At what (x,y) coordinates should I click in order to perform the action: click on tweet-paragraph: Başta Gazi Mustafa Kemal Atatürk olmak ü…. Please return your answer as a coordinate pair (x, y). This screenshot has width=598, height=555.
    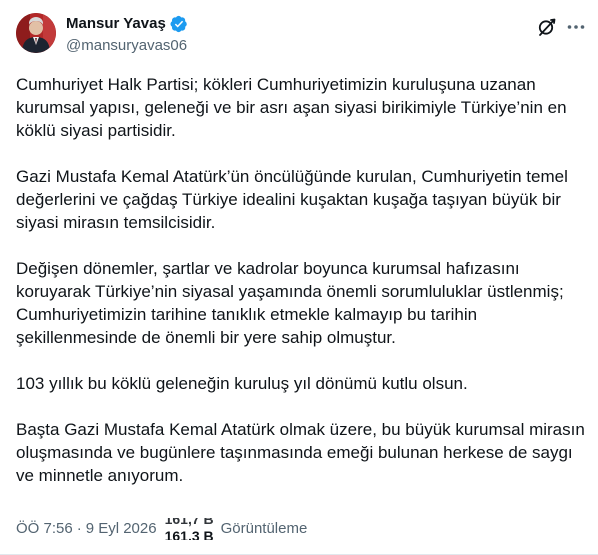
    Looking at the image, I should click on (300, 452).